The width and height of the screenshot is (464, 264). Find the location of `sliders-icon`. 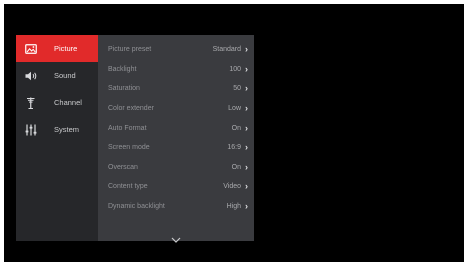

sliders-icon is located at coordinates (31, 130).